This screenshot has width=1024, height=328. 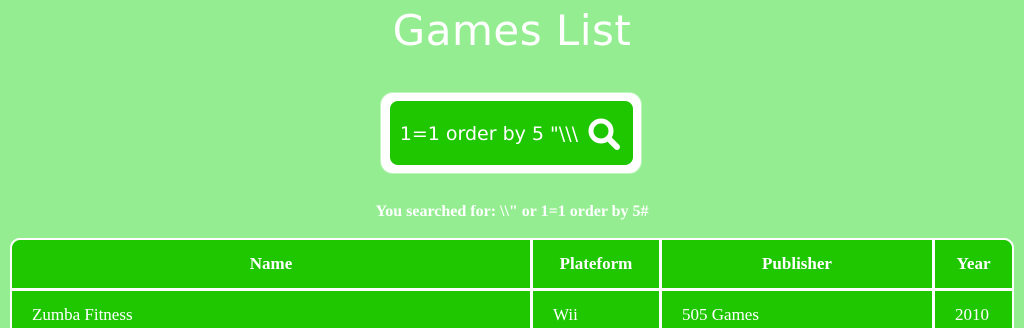 What do you see at coordinates (796, 265) in the screenshot?
I see `column-header-publisher: Publisher` at bounding box center [796, 265].